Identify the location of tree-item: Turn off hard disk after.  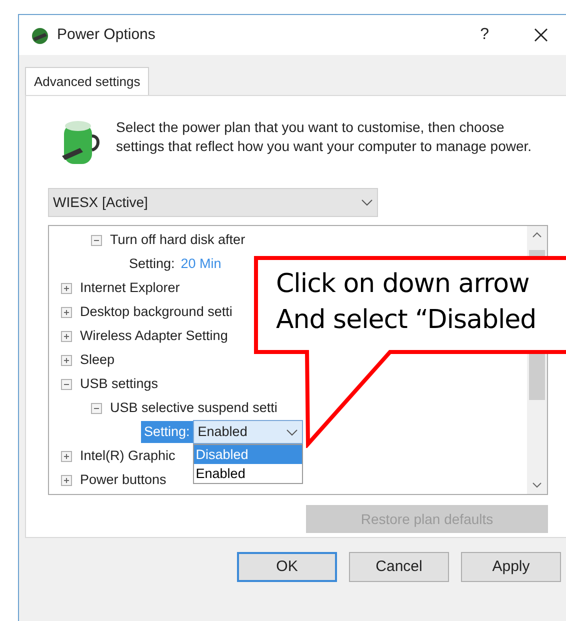
(178, 240).